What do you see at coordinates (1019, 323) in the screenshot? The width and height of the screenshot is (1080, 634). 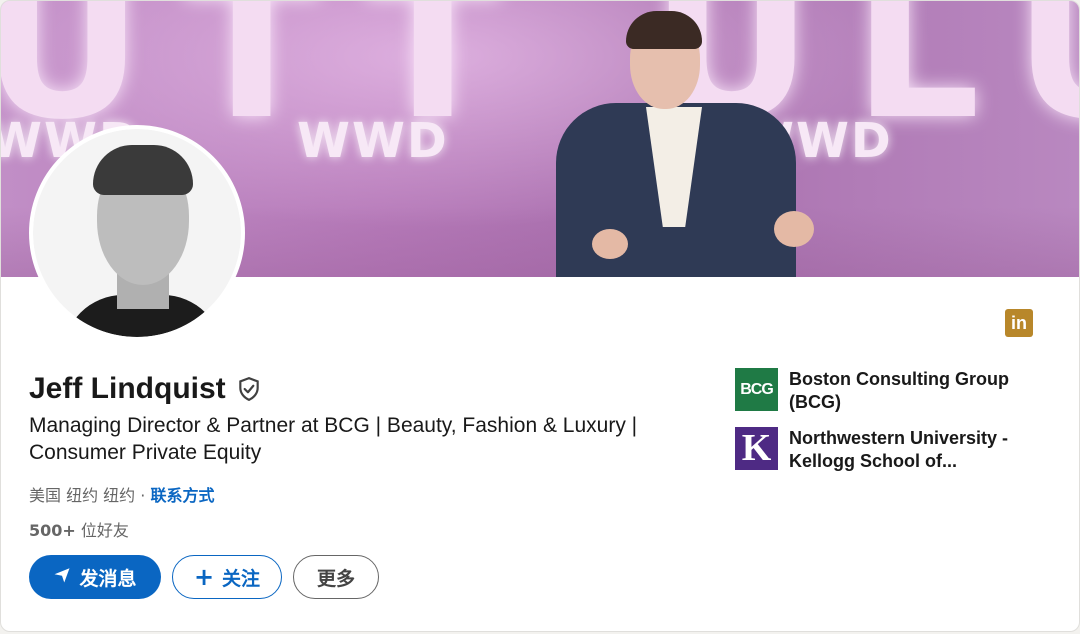 I see `linkedin-badge-icon: in` at bounding box center [1019, 323].